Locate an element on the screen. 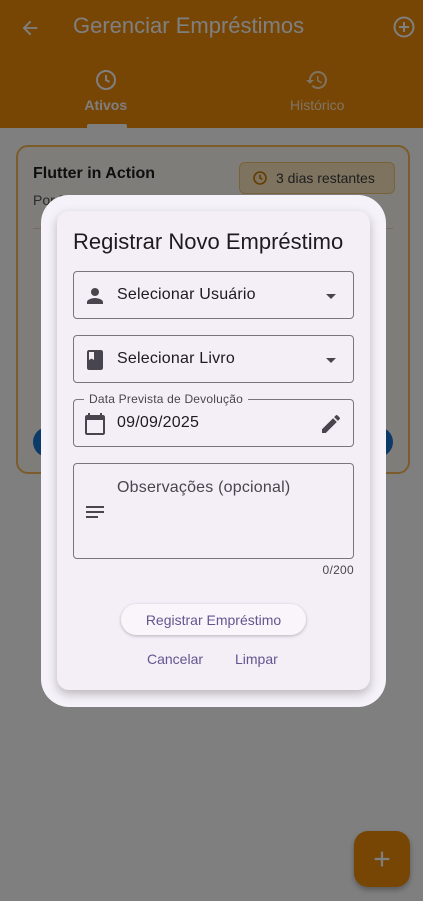 This screenshot has width=423, height=901. notes-char-counter: 0/200 is located at coordinates (338, 570).